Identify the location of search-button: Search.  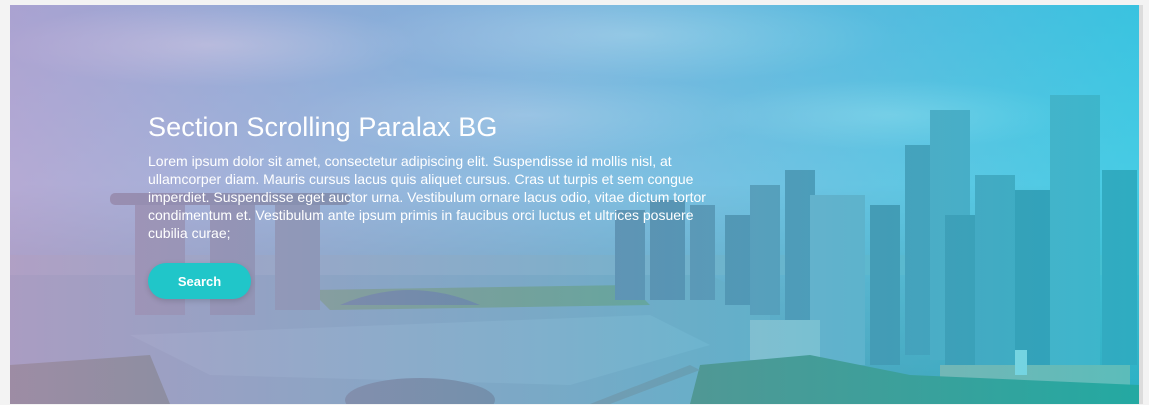
(199, 281).